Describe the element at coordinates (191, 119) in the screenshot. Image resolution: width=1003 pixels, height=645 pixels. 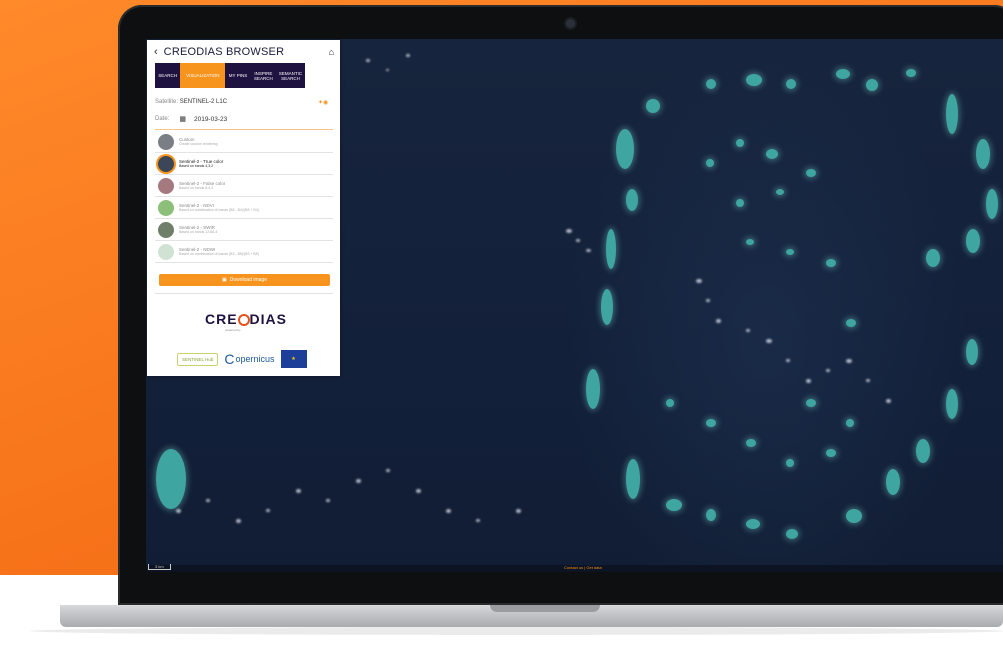
I see `date-row: Date: ▦ 2019-03-23` at that location.